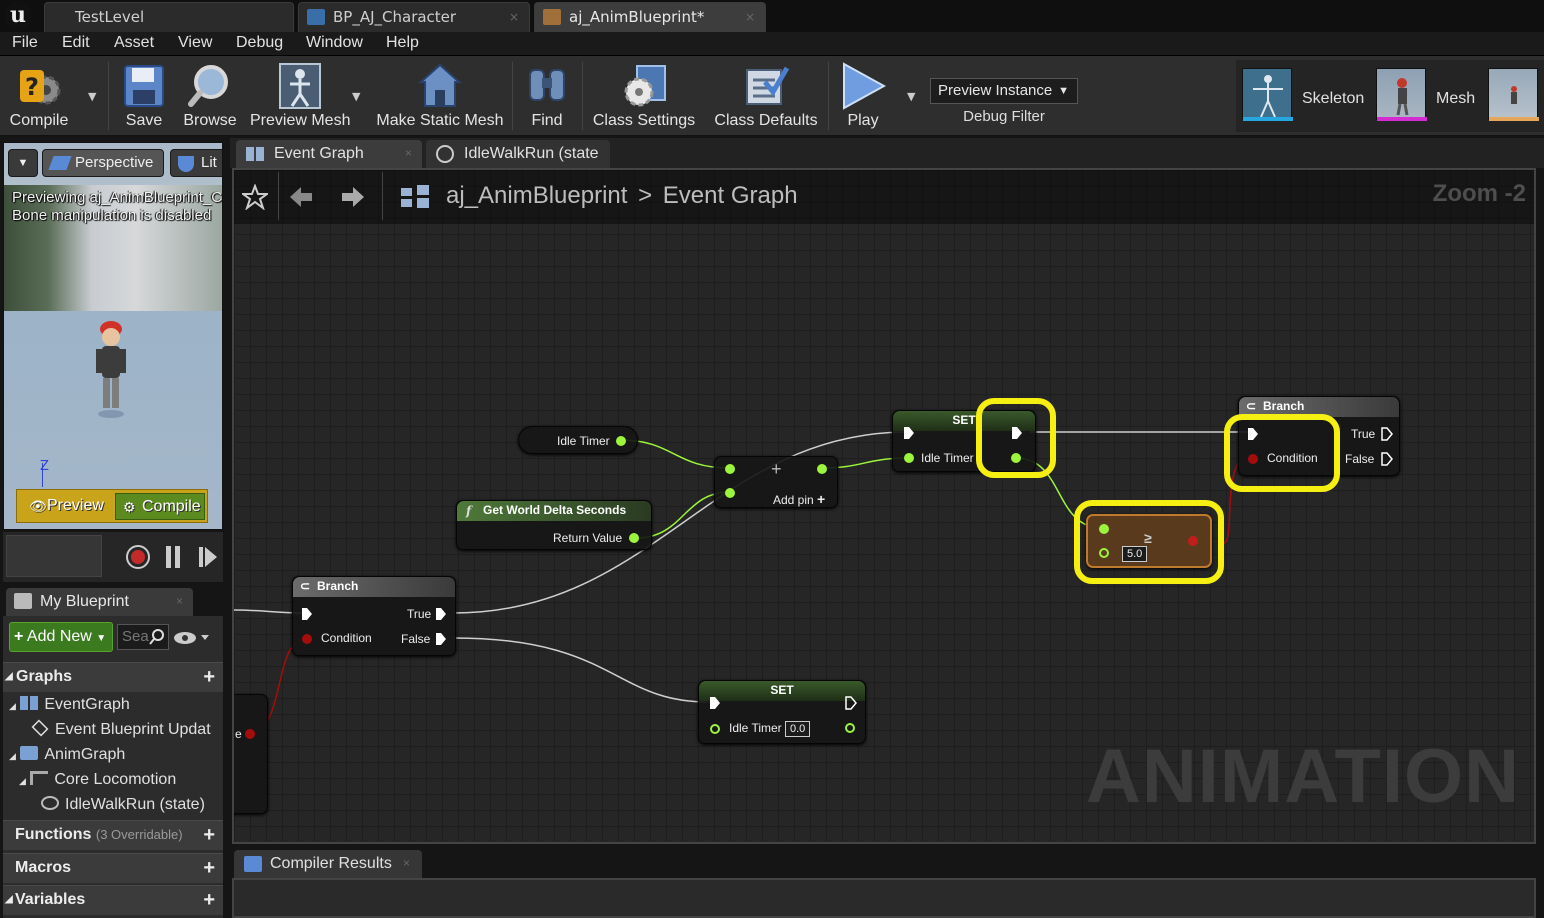 This screenshot has height=918, width=1544. Describe the element at coordinates (1333, 99) in the screenshot. I see `skeleton-mode-label: Skeleton` at that location.